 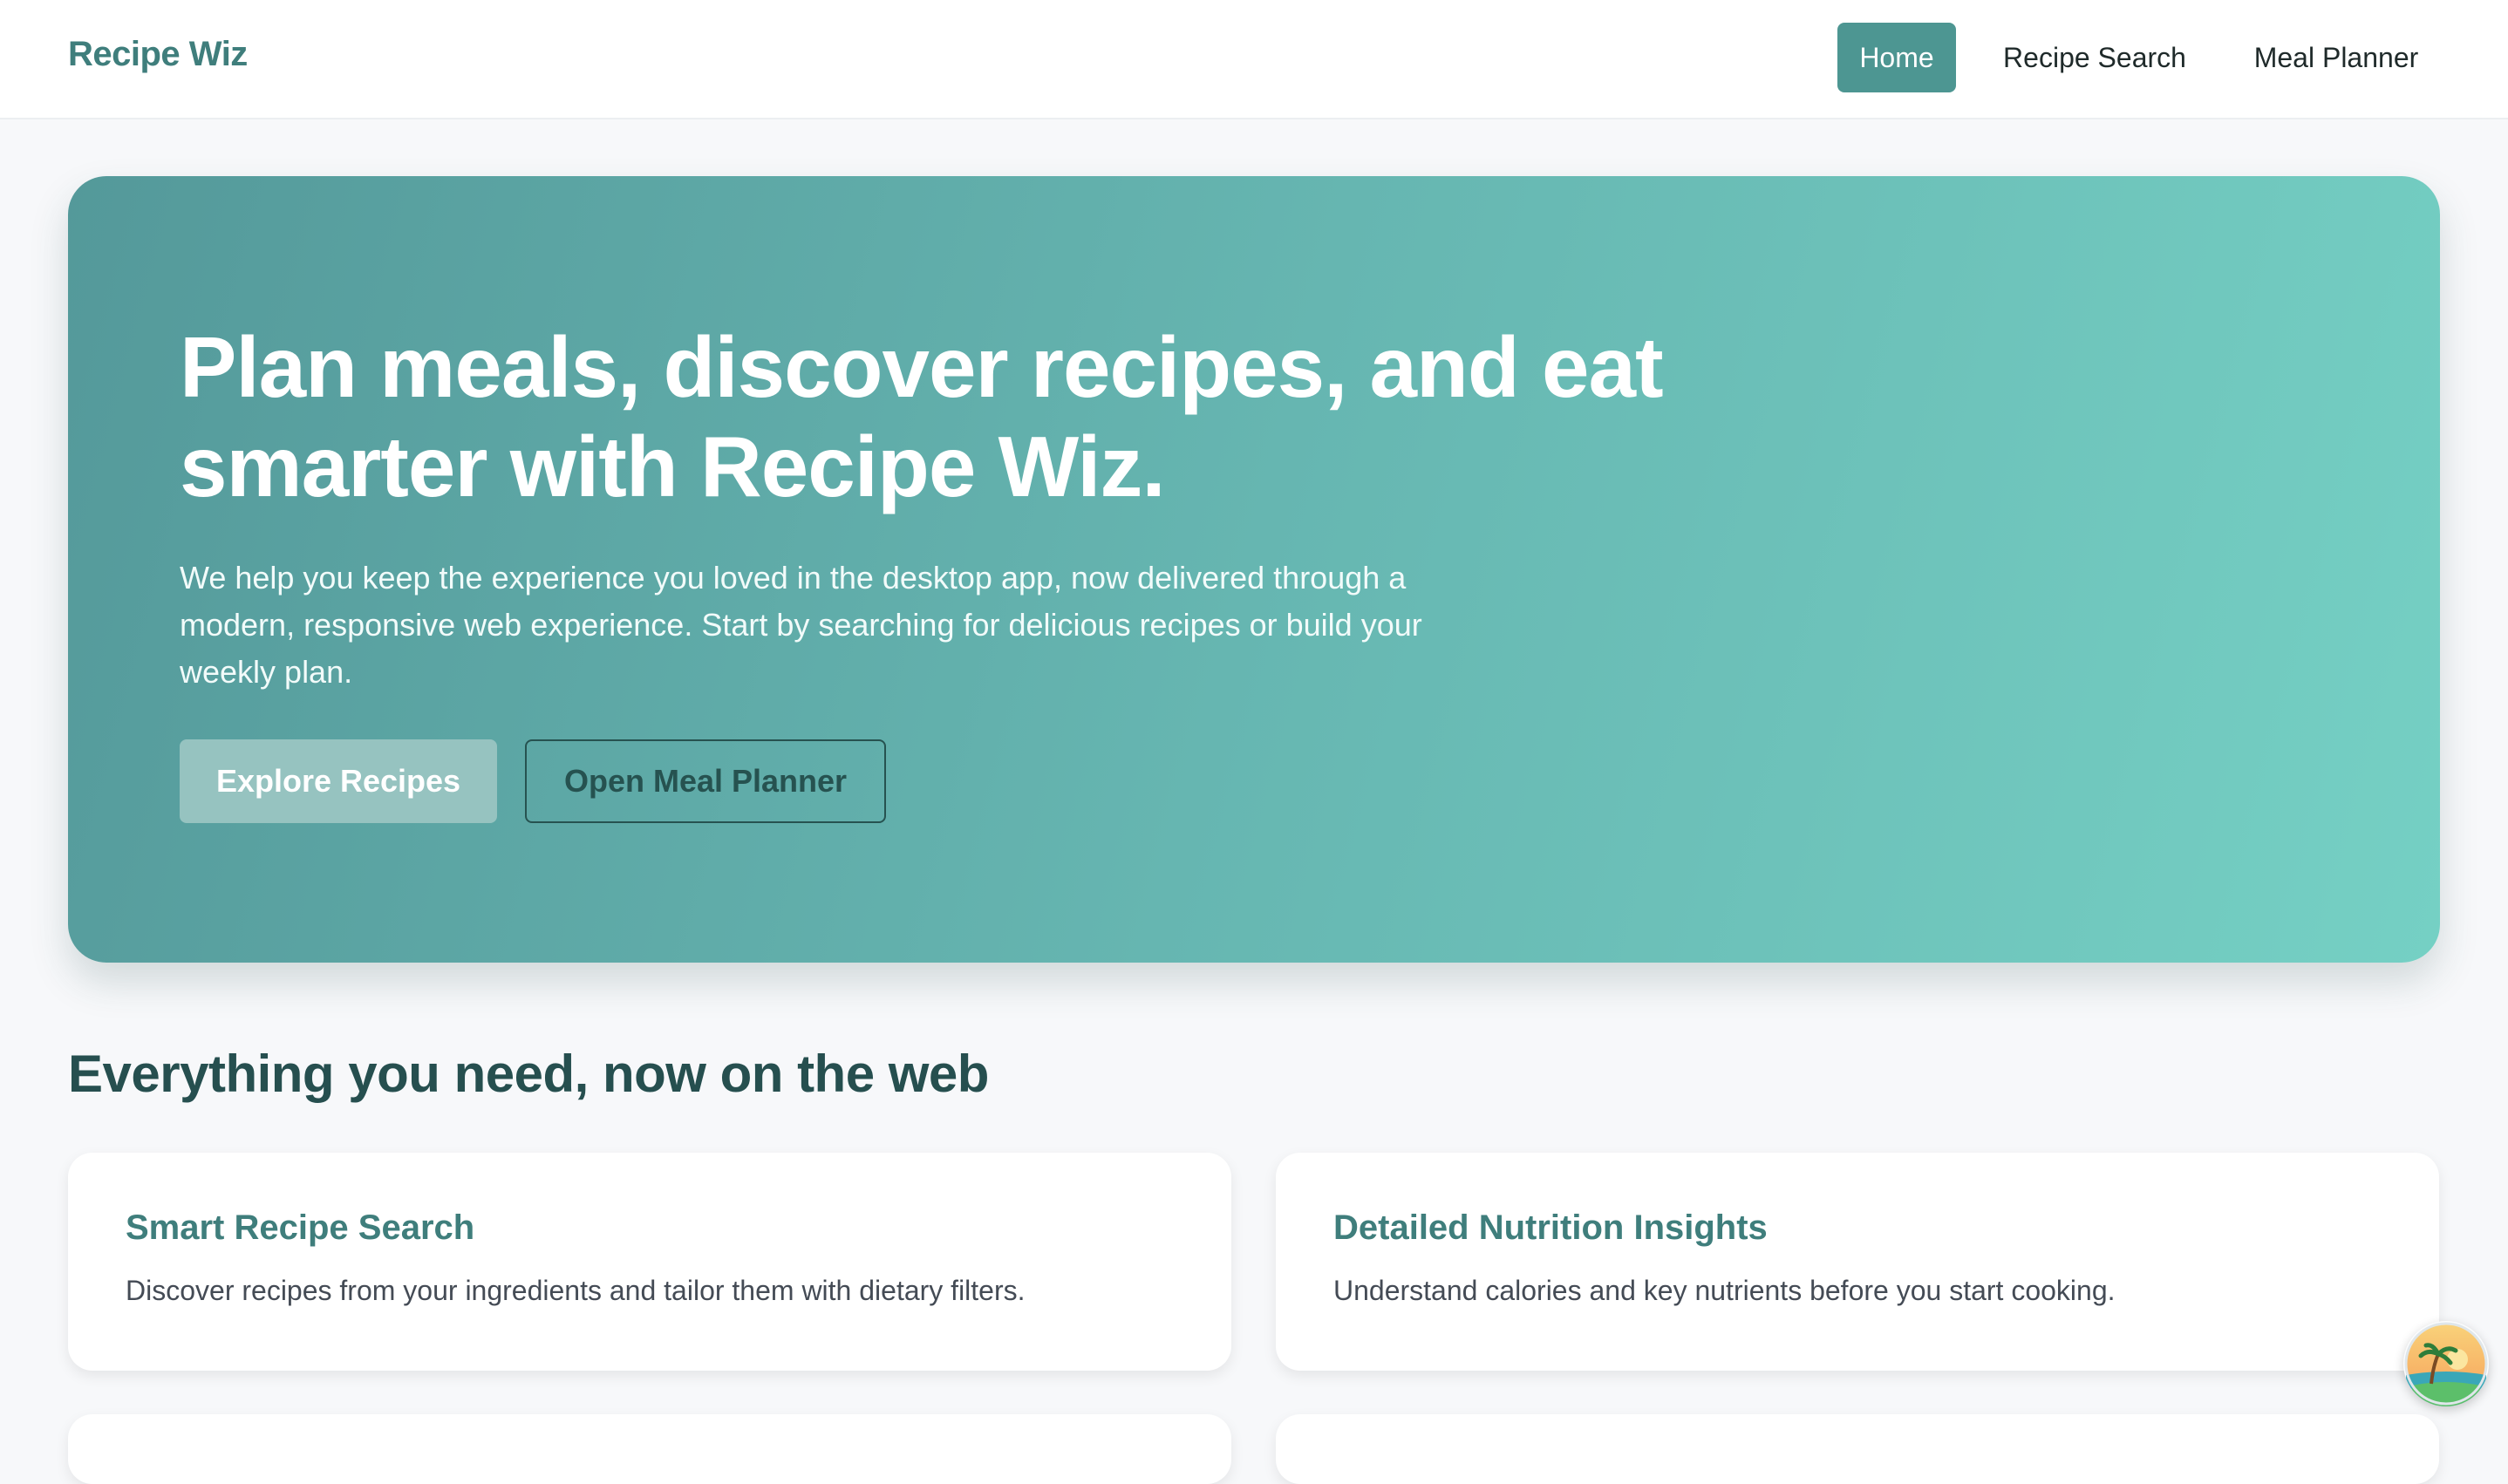 What do you see at coordinates (1550, 1227) in the screenshot?
I see `feature-card-title: Detailed Nutrition Insights` at bounding box center [1550, 1227].